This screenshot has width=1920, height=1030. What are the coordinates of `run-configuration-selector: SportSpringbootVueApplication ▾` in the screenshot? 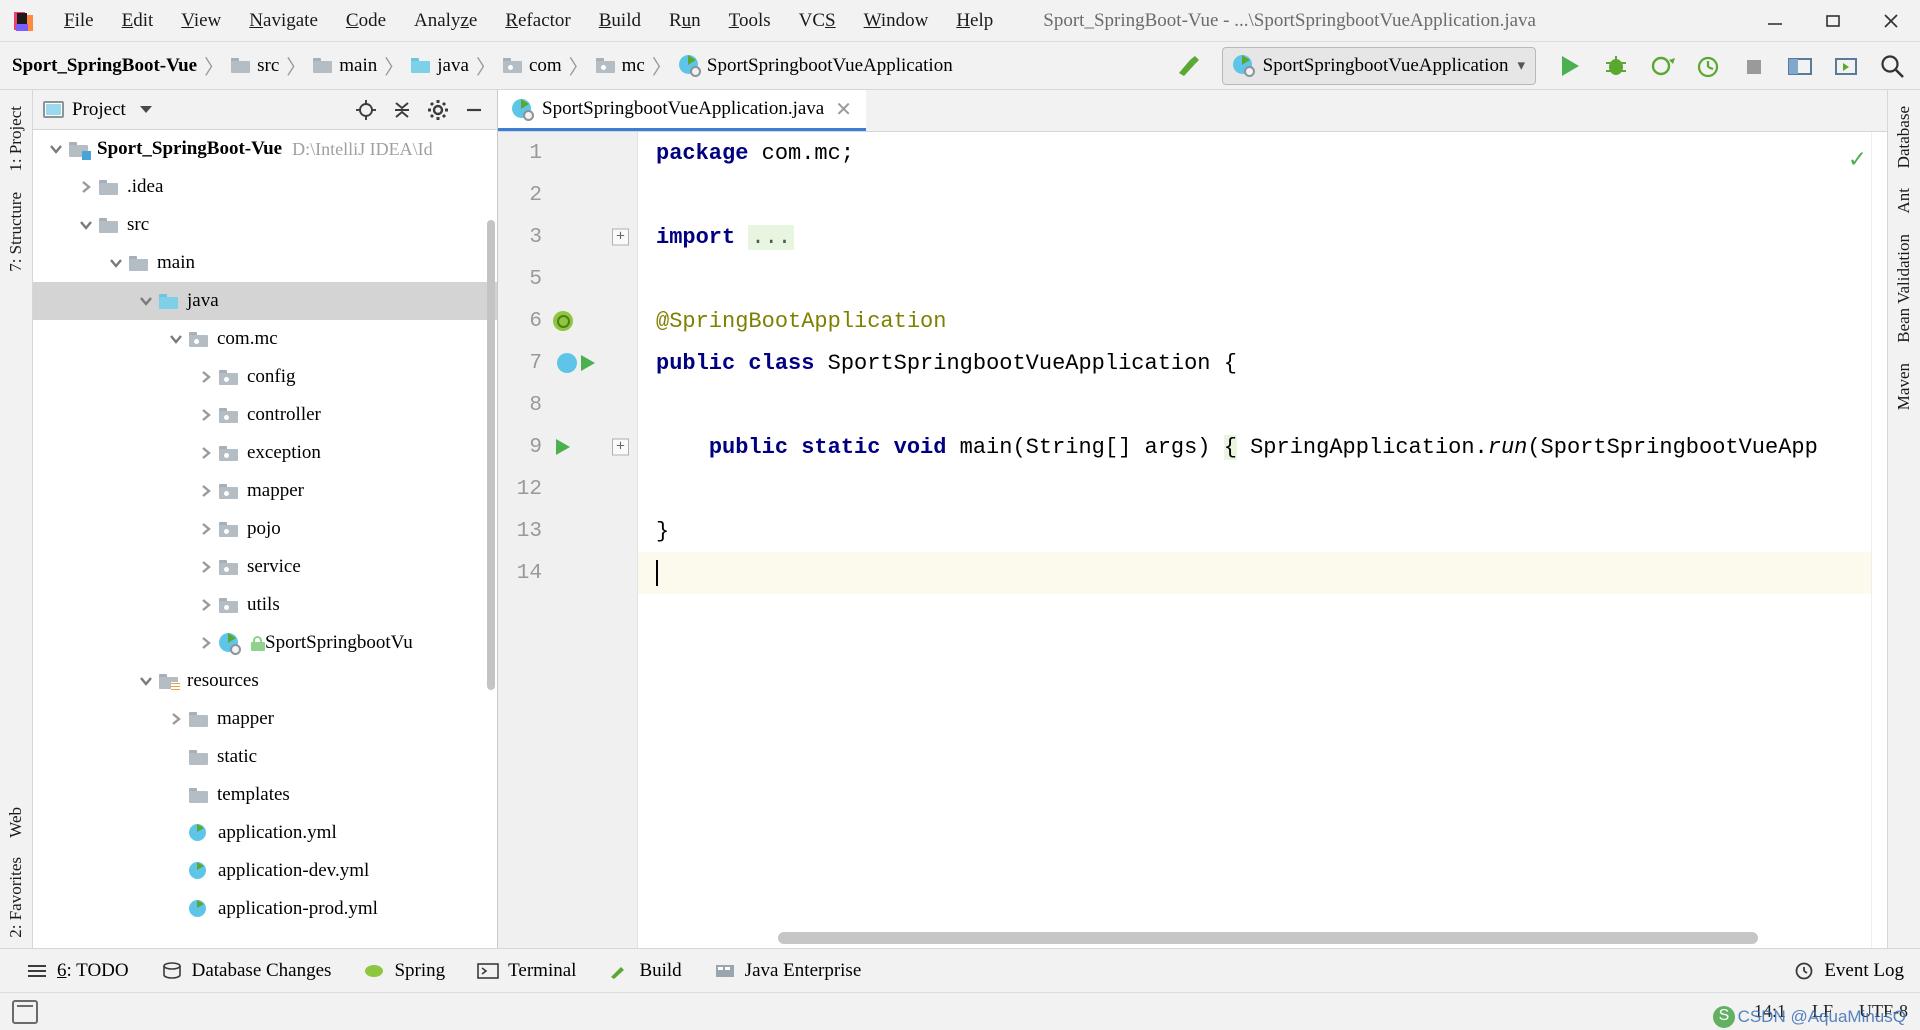 It's located at (1378, 65).